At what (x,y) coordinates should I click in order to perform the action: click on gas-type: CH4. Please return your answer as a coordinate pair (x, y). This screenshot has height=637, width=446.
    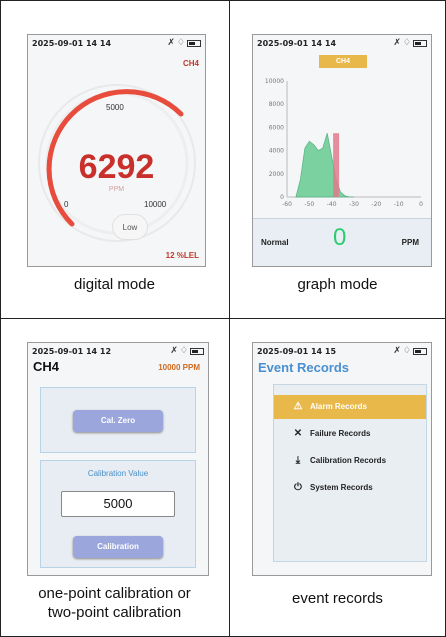
    Looking at the image, I should click on (46, 366).